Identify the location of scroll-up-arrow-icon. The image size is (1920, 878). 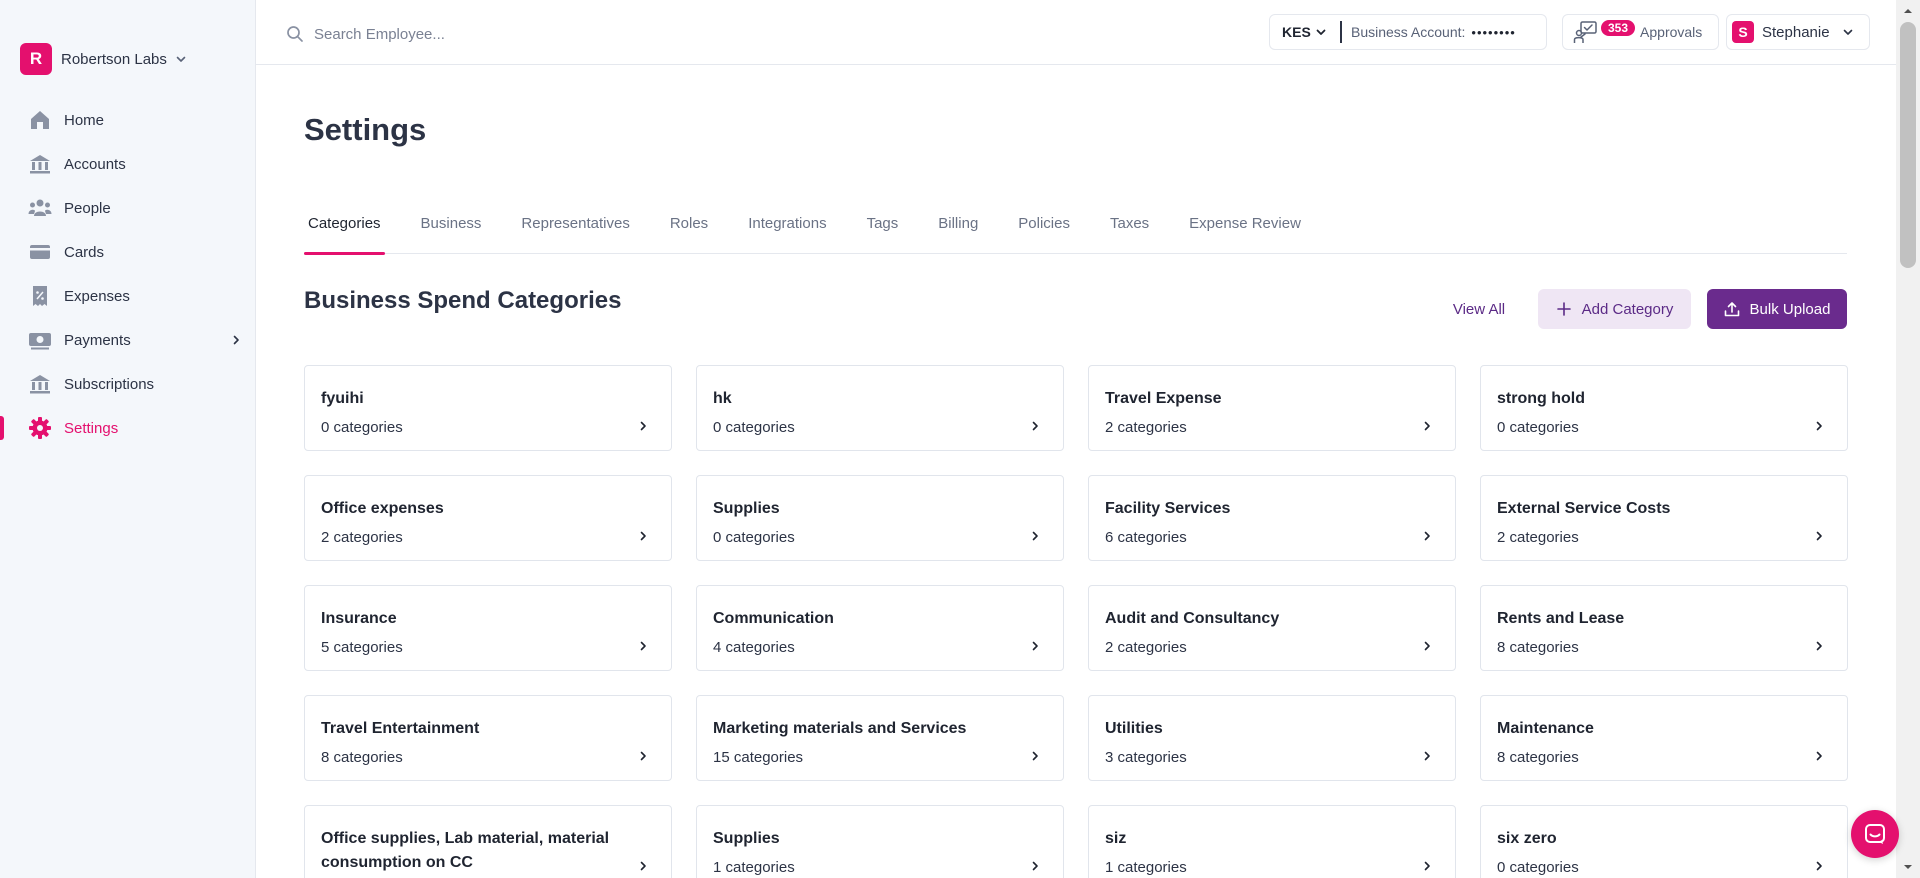
(1908, 11).